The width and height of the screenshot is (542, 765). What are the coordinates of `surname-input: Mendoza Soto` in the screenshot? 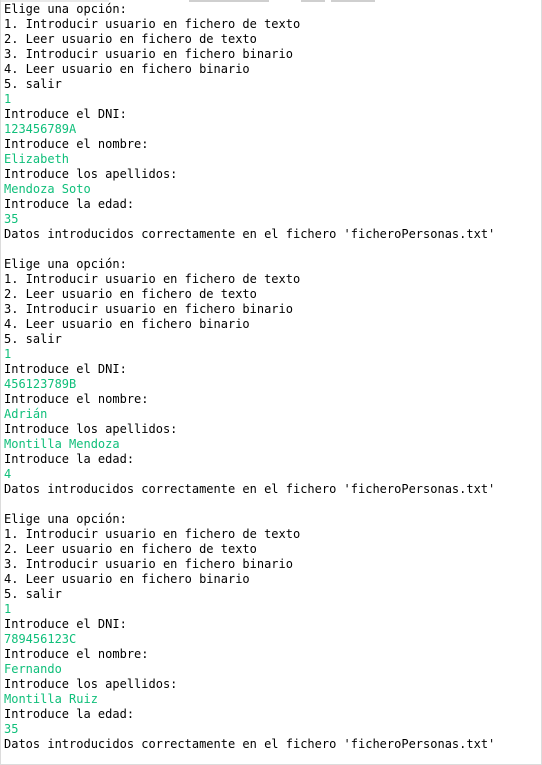 It's located at (47, 189).